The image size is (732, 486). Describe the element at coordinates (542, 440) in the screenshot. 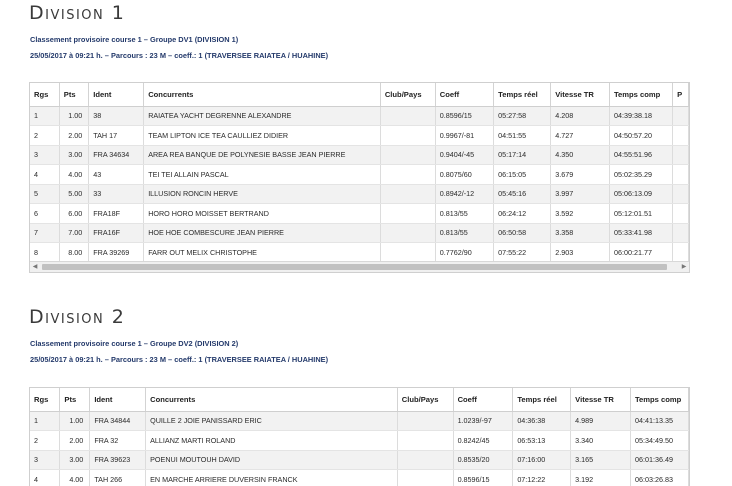

I see `table-cell: 06:53:13` at that location.